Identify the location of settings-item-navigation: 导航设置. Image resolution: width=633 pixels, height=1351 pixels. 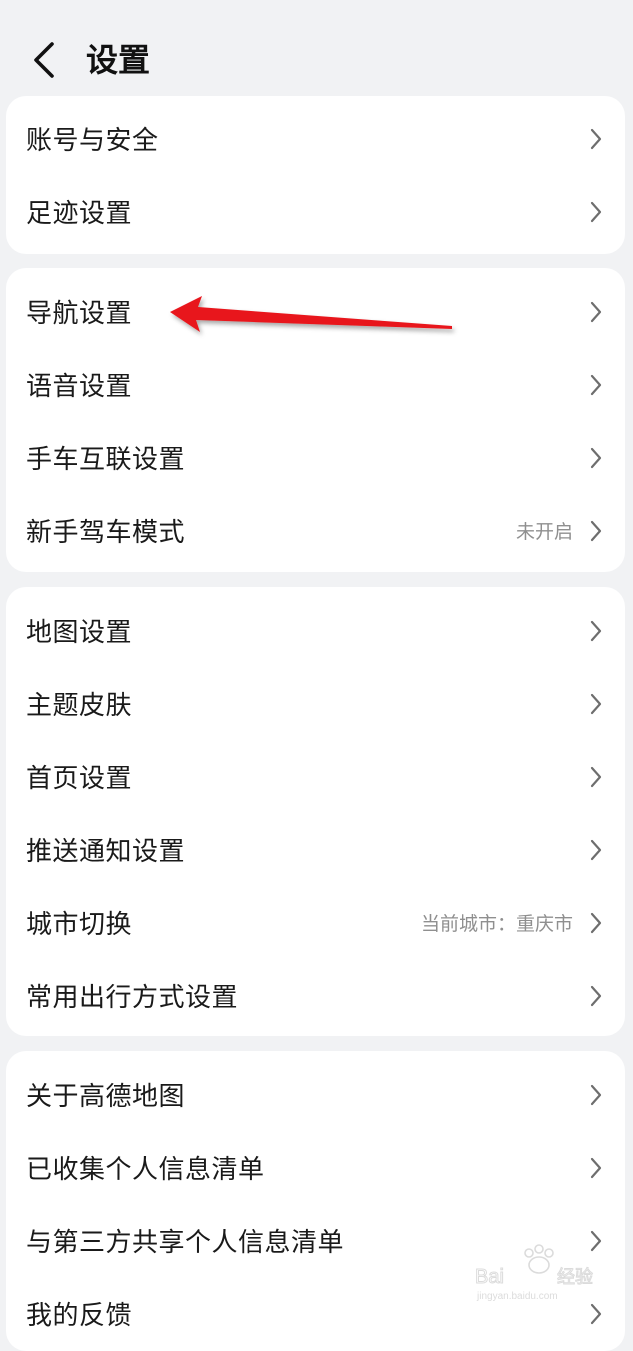
(315, 311).